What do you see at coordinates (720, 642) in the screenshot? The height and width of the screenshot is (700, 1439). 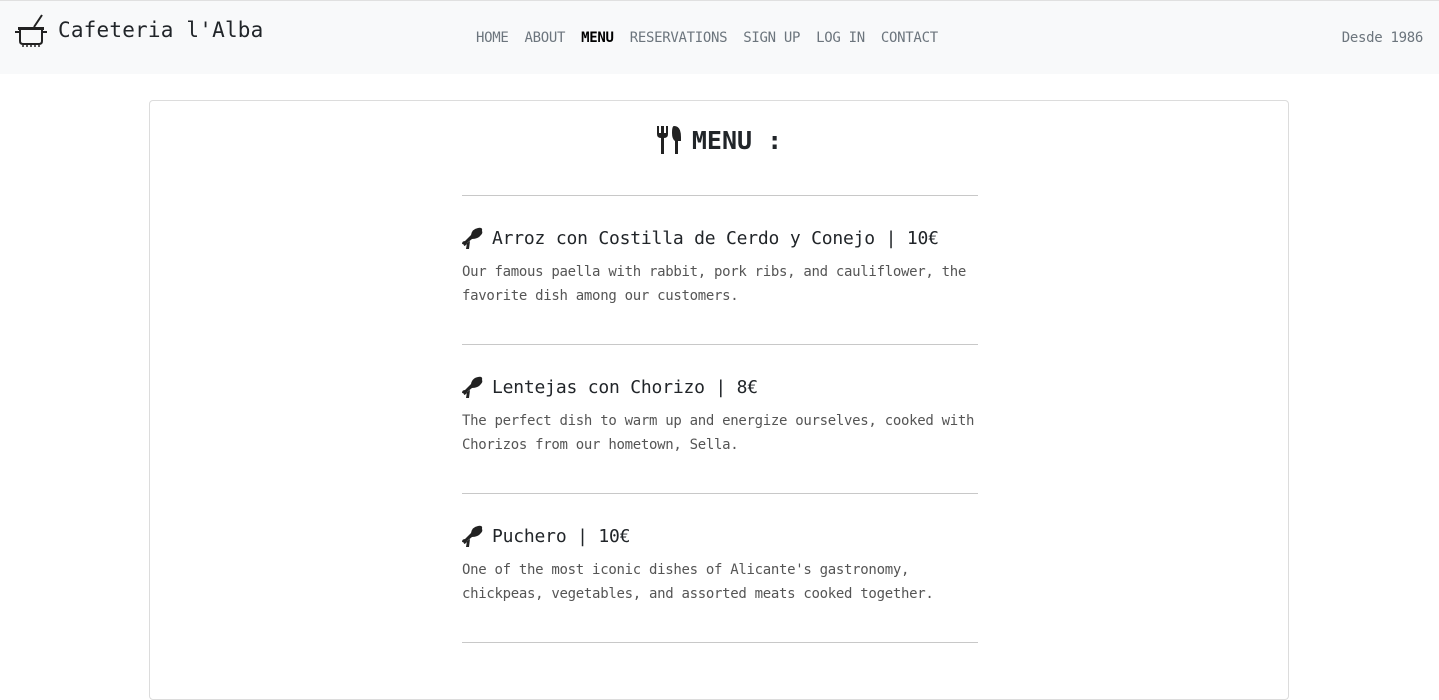 I see `divider` at bounding box center [720, 642].